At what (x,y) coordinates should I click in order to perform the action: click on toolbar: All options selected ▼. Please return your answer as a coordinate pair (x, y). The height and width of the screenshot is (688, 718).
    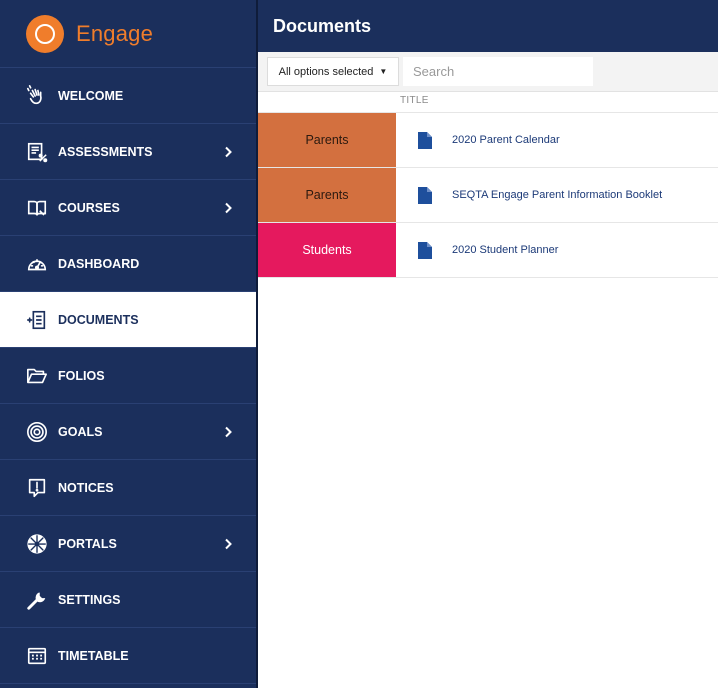
    Looking at the image, I should click on (488, 72).